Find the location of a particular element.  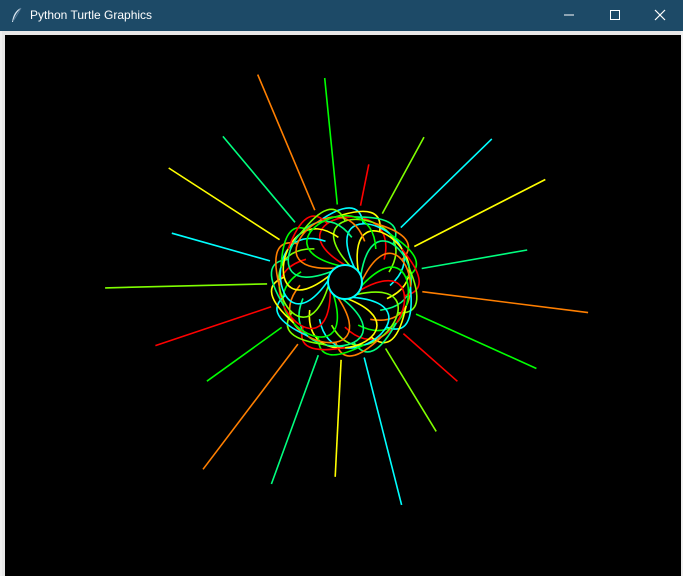

minimize-icon is located at coordinates (569, 15).